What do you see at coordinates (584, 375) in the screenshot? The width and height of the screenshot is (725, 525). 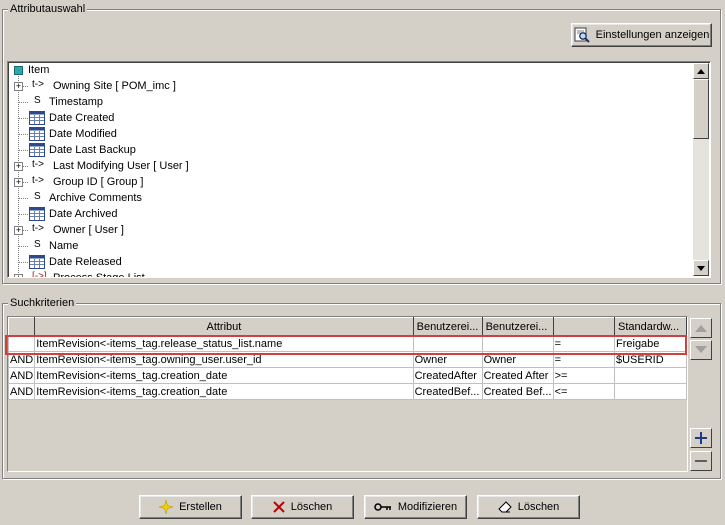 I see `operator-cell: >=` at bounding box center [584, 375].